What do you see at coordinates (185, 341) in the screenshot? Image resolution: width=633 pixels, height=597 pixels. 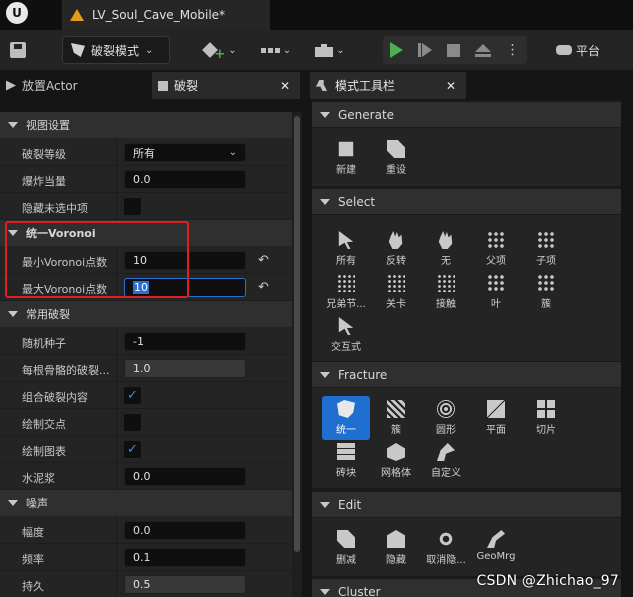 I see `random-seed-input: -1` at bounding box center [185, 341].